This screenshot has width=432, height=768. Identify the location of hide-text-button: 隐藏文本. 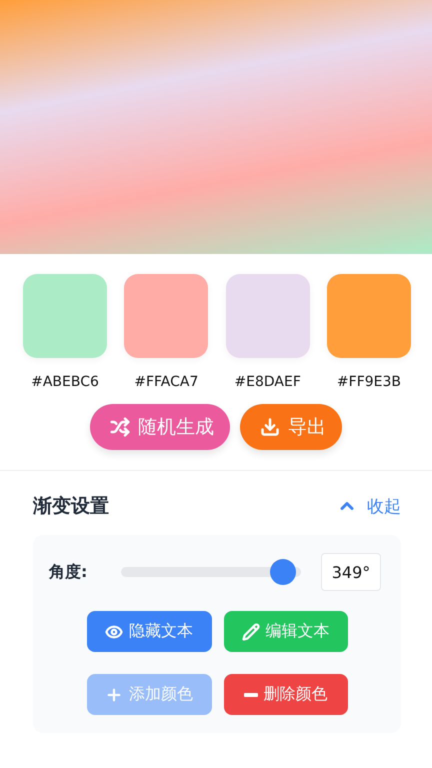
(149, 631).